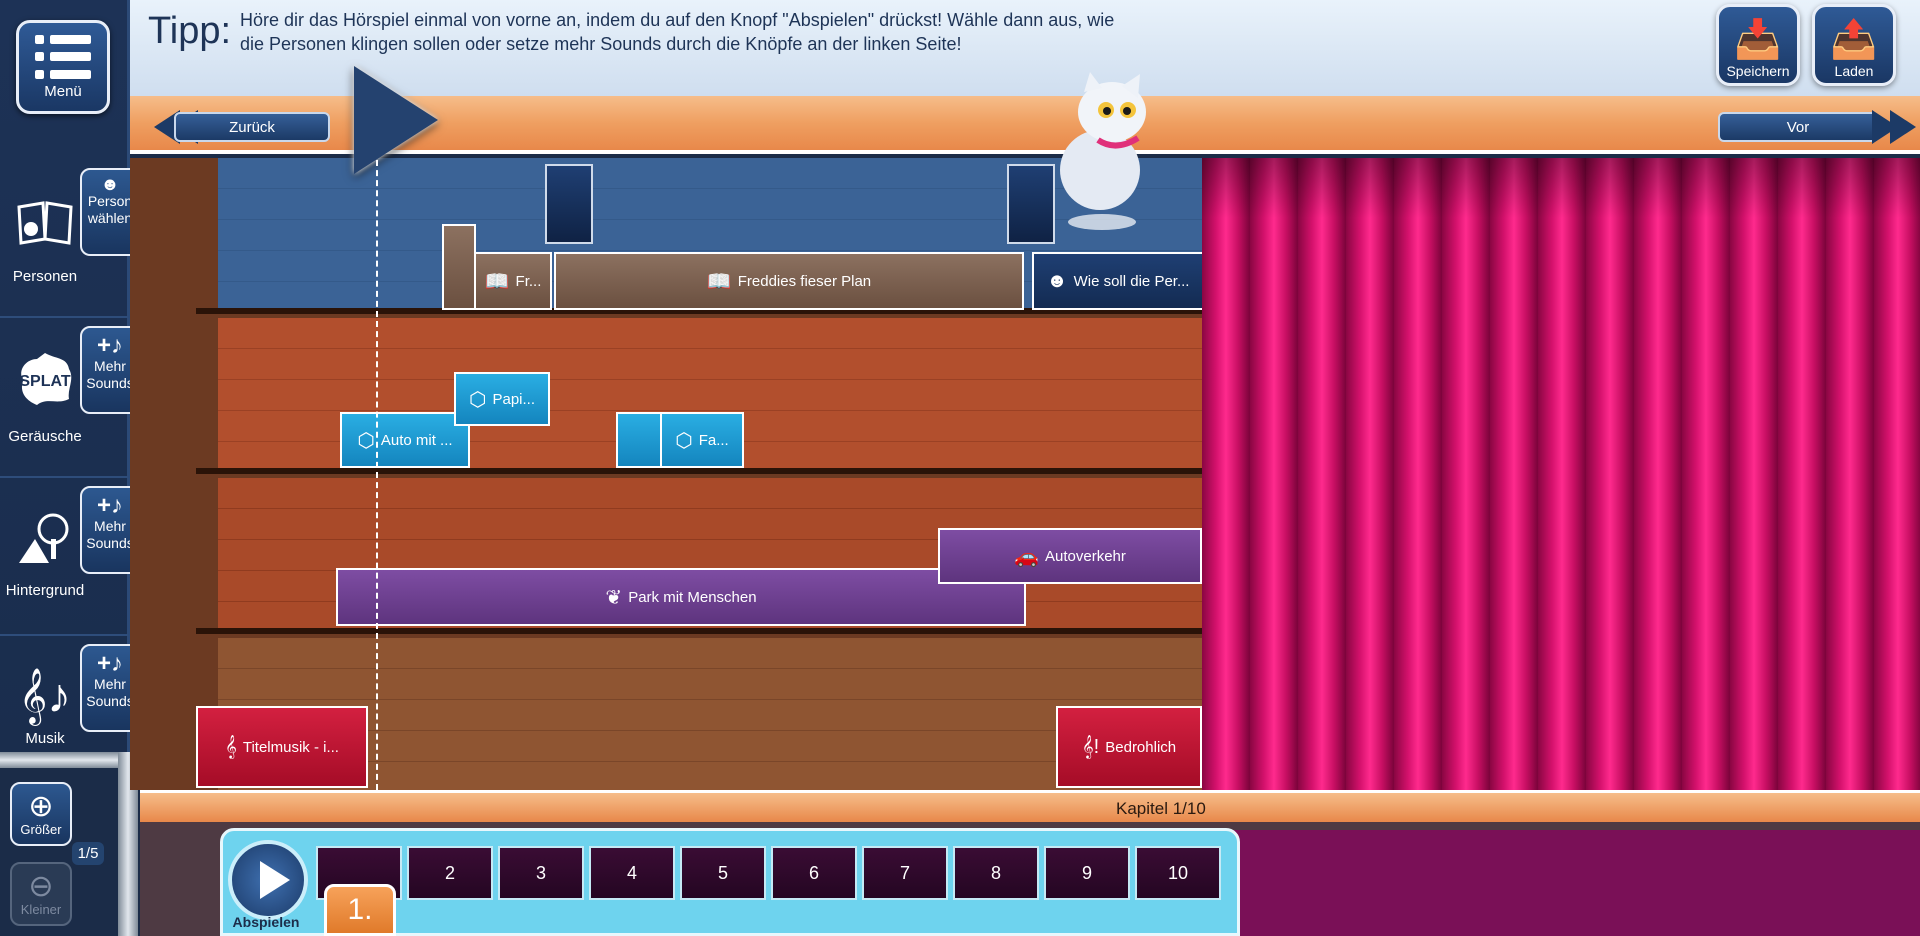  What do you see at coordinates (41, 806) in the screenshot?
I see `zoom-in-icon: ⊕` at bounding box center [41, 806].